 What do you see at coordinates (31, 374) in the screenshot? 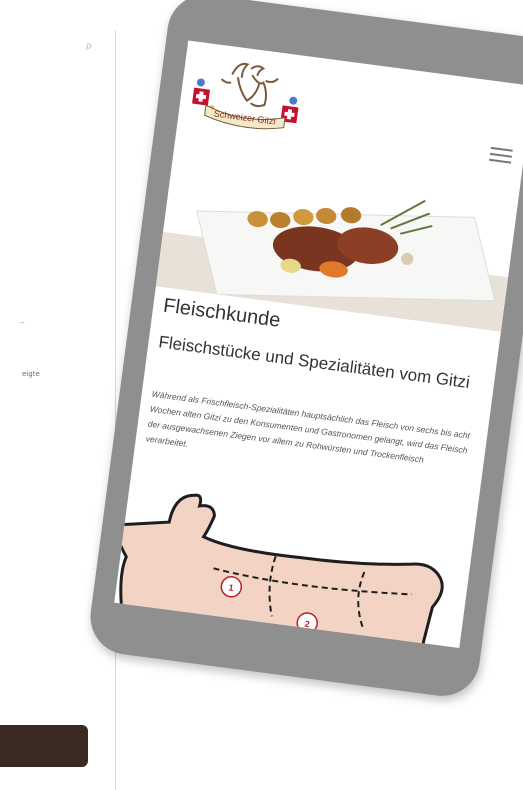
I see `background-snippet-text: eigte` at bounding box center [31, 374].